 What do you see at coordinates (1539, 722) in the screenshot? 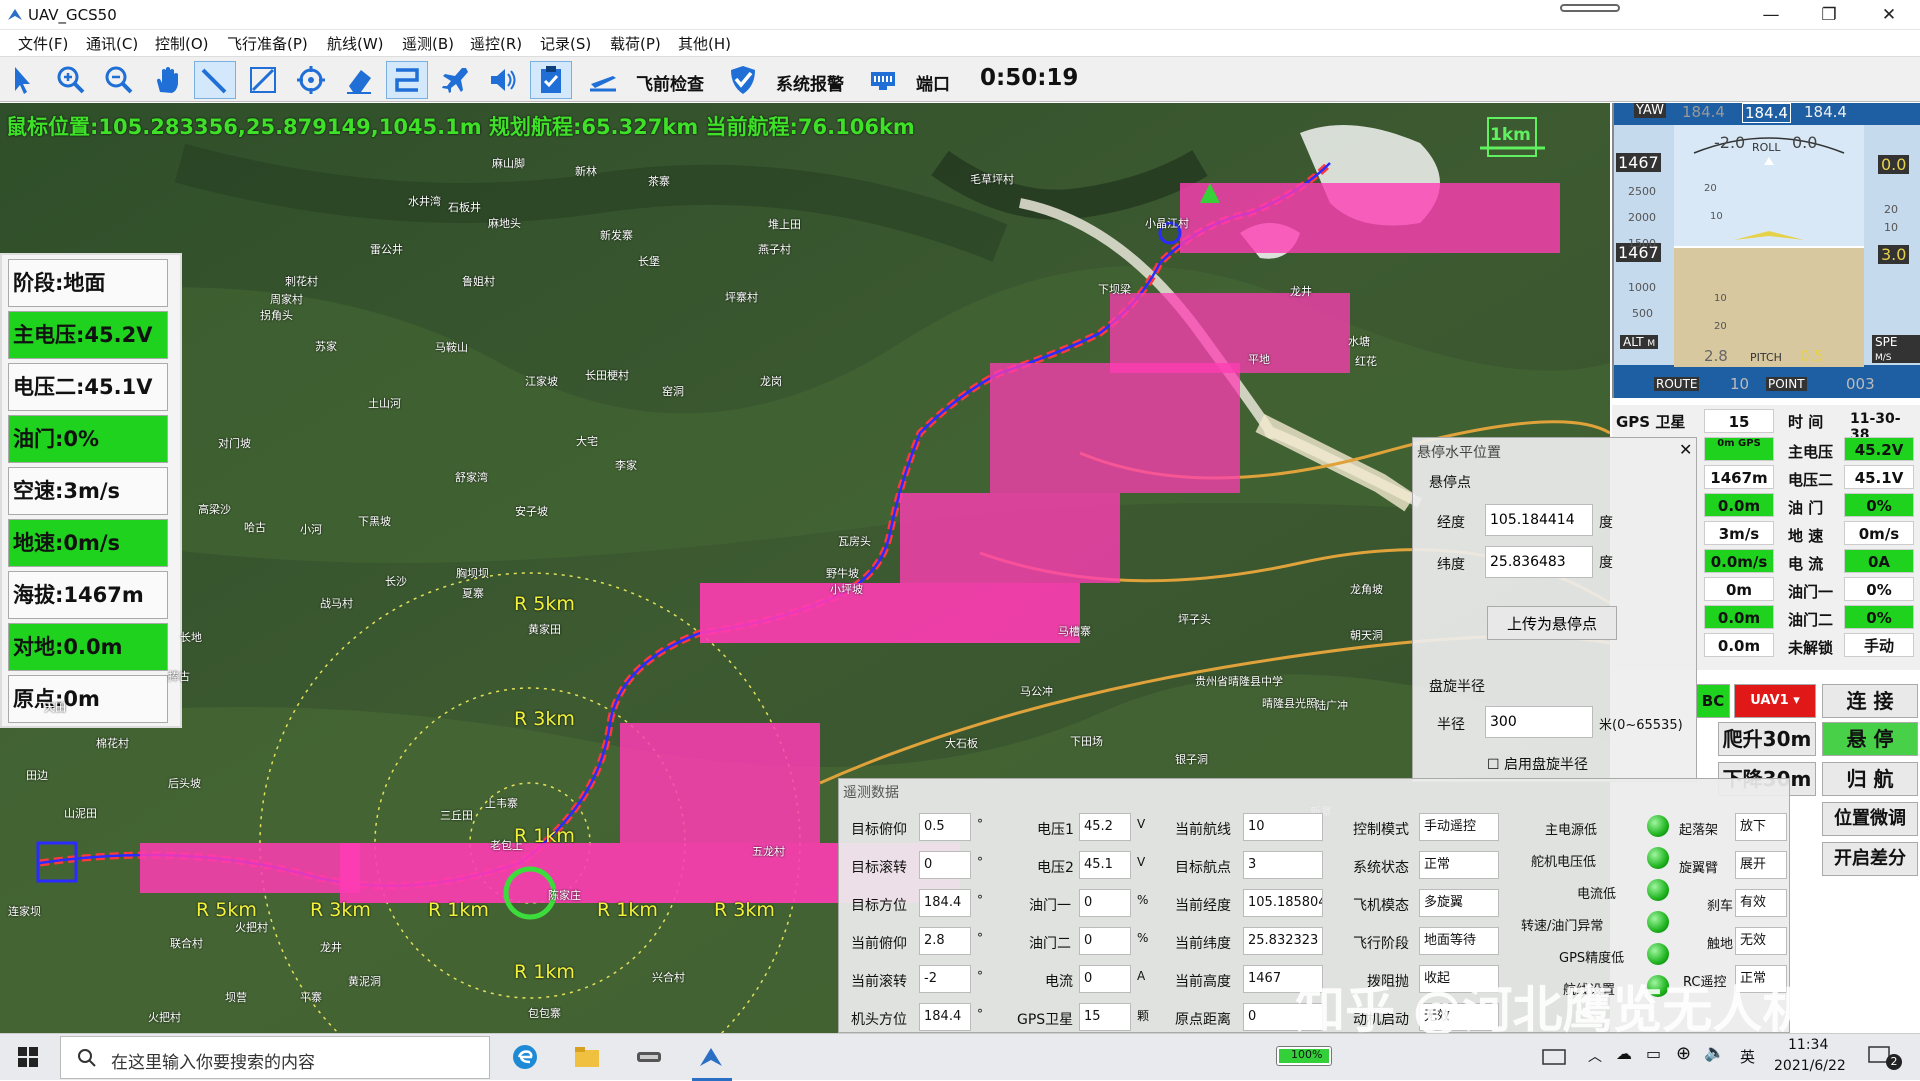
I see `radius-input` at bounding box center [1539, 722].